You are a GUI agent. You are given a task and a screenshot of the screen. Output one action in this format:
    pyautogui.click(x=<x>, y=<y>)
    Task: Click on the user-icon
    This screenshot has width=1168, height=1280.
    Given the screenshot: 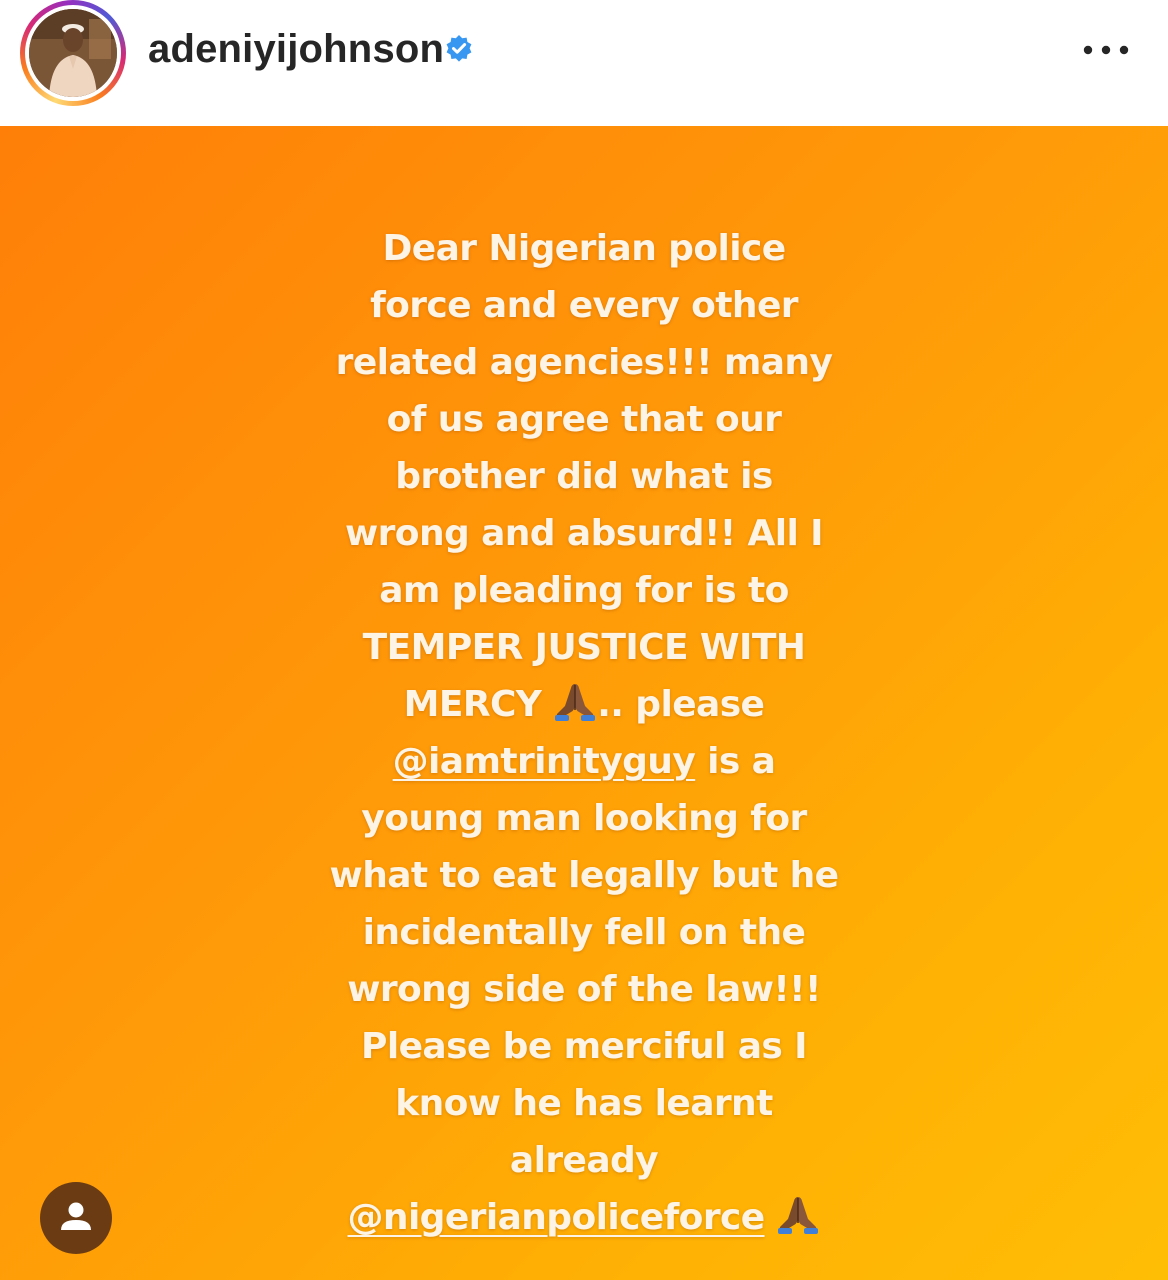 What is the action you would take?
    pyautogui.click(x=76, y=1216)
    